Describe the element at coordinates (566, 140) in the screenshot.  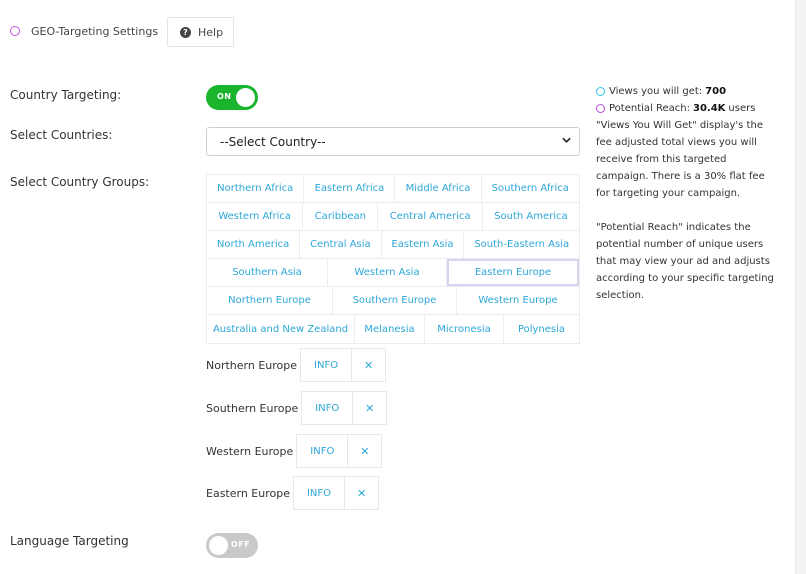
I see `chevron-down-icon` at that location.